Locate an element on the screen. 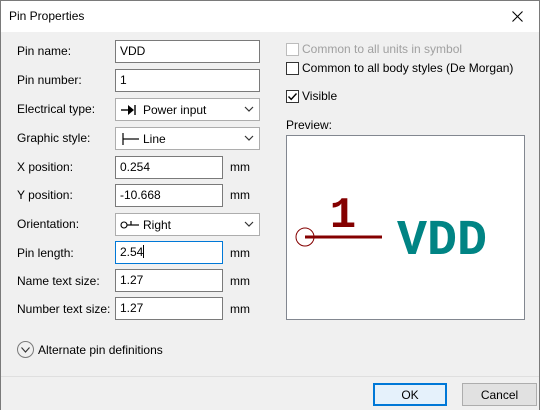 The width and height of the screenshot is (540, 410). cancel-button: Cancel is located at coordinates (499, 394).